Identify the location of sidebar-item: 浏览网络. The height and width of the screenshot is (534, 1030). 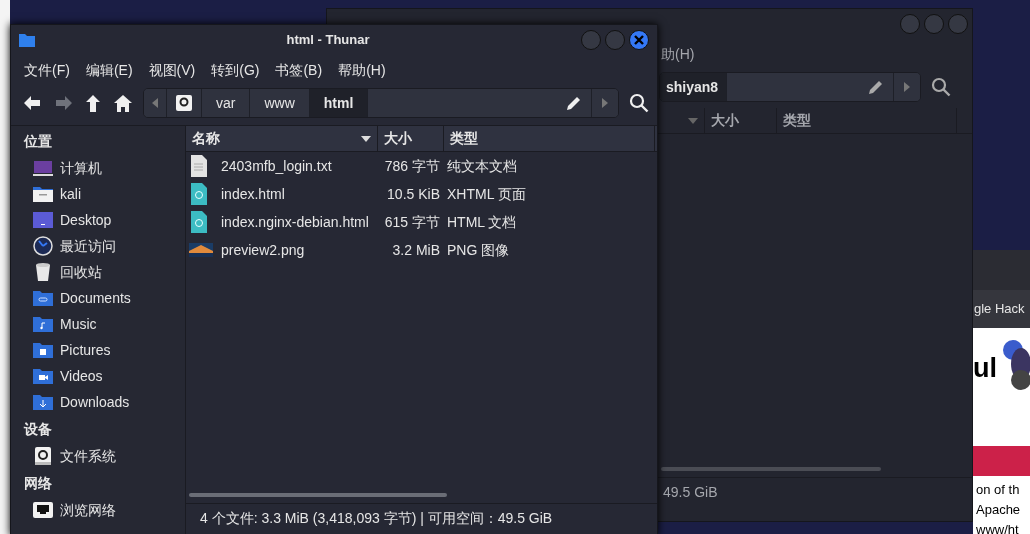
(98, 510).